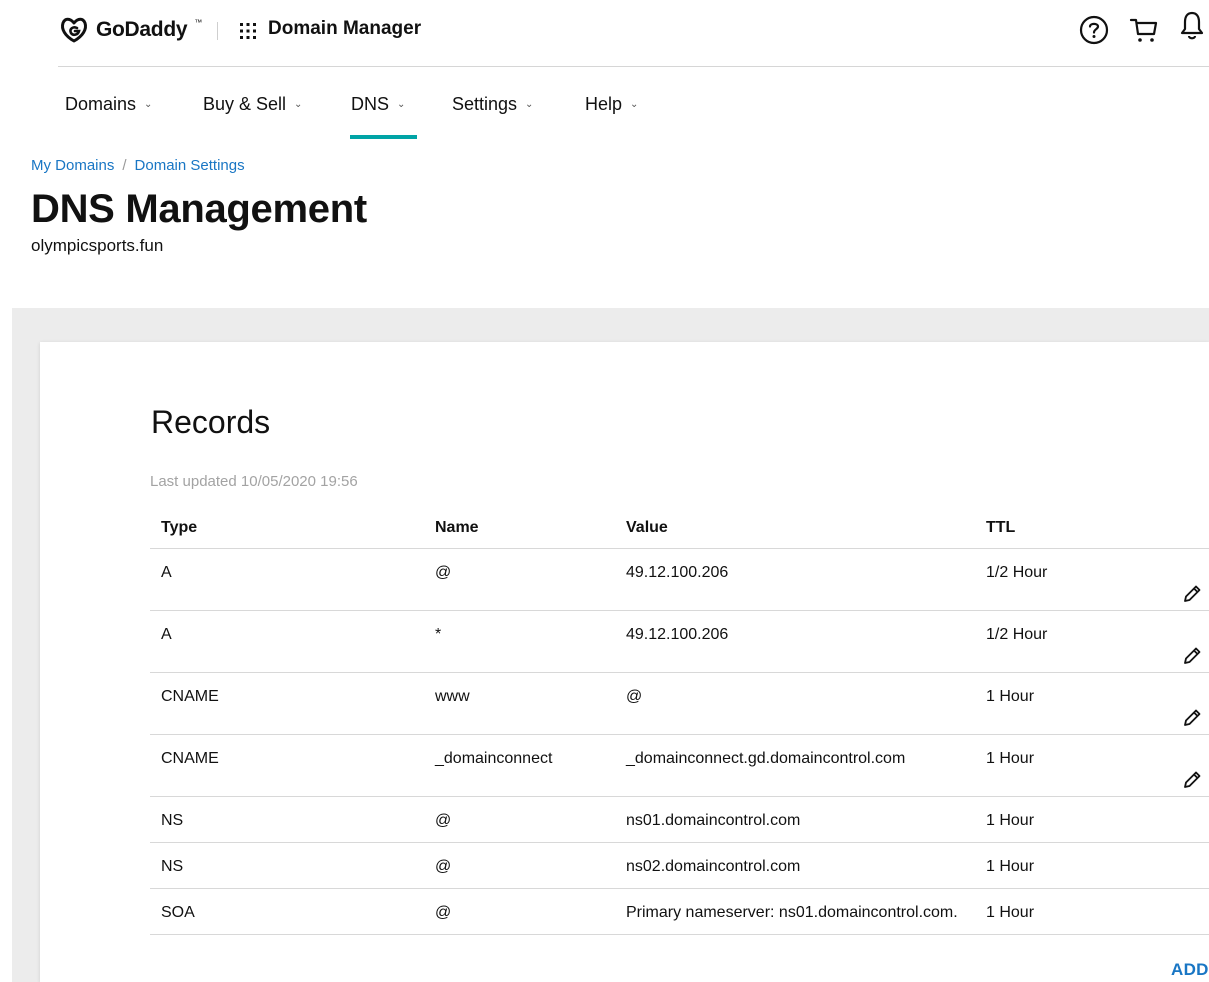 The width and height of the screenshot is (1209, 982). What do you see at coordinates (634, 696) in the screenshot?
I see `record-value: @` at bounding box center [634, 696].